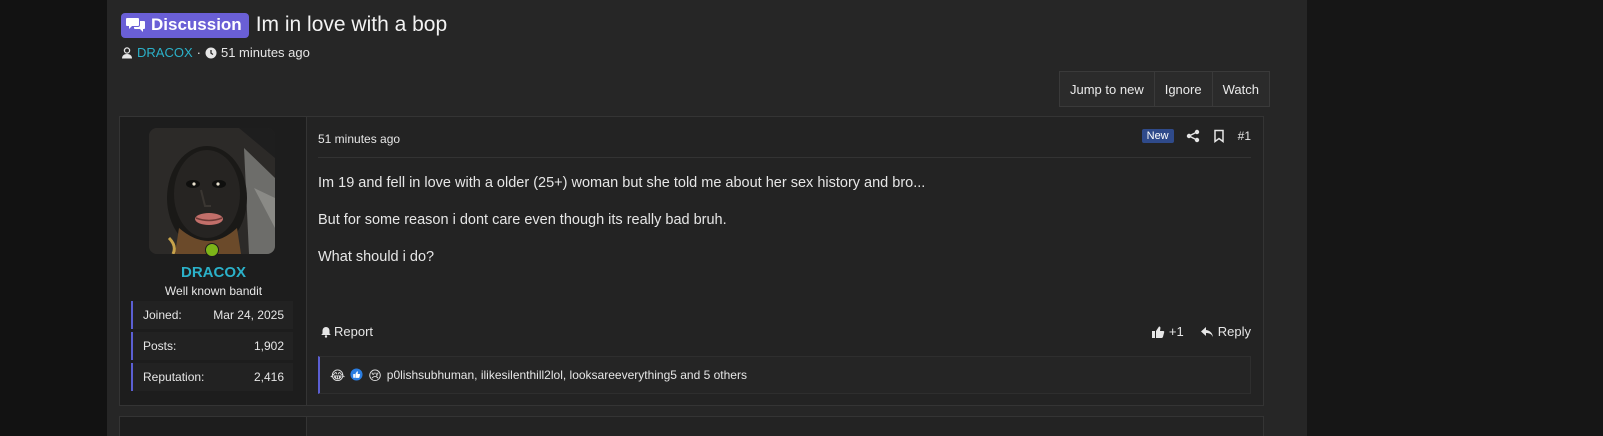 This screenshot has height=436, width=1603. I want to click on post-time: 51 minutes ago, so click(359, 139).